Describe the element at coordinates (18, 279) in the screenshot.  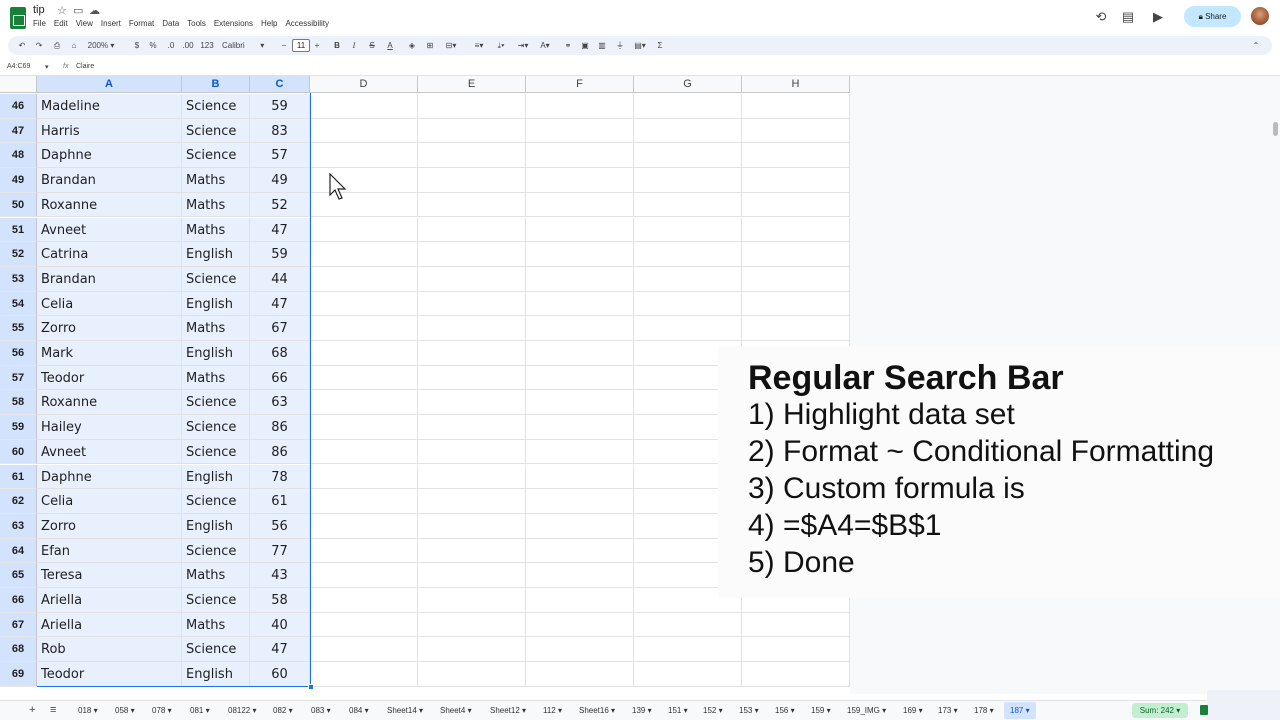
I see `row-header: 53` at that location.